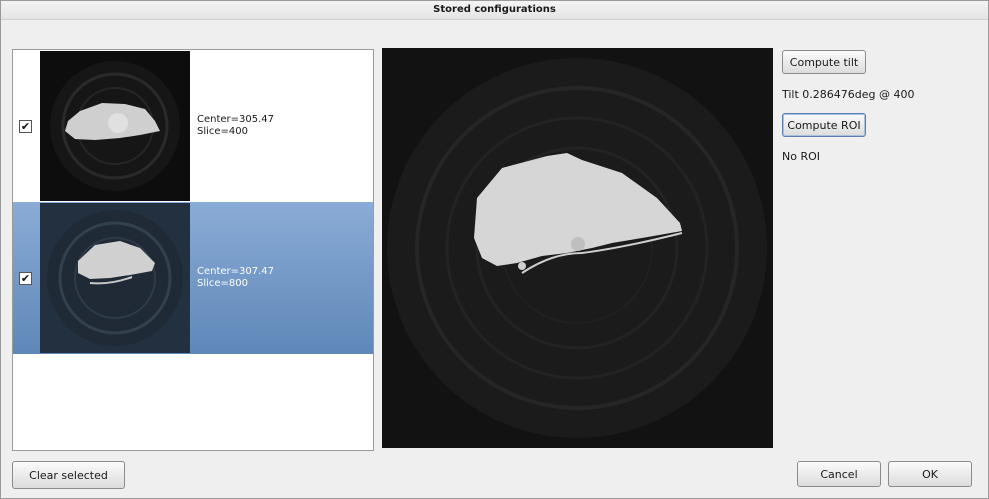 This screenshot has width=989, height=499. I want to click on list-item-selected: ✔ Center=307.47 Slice=800, so click(193, 278).